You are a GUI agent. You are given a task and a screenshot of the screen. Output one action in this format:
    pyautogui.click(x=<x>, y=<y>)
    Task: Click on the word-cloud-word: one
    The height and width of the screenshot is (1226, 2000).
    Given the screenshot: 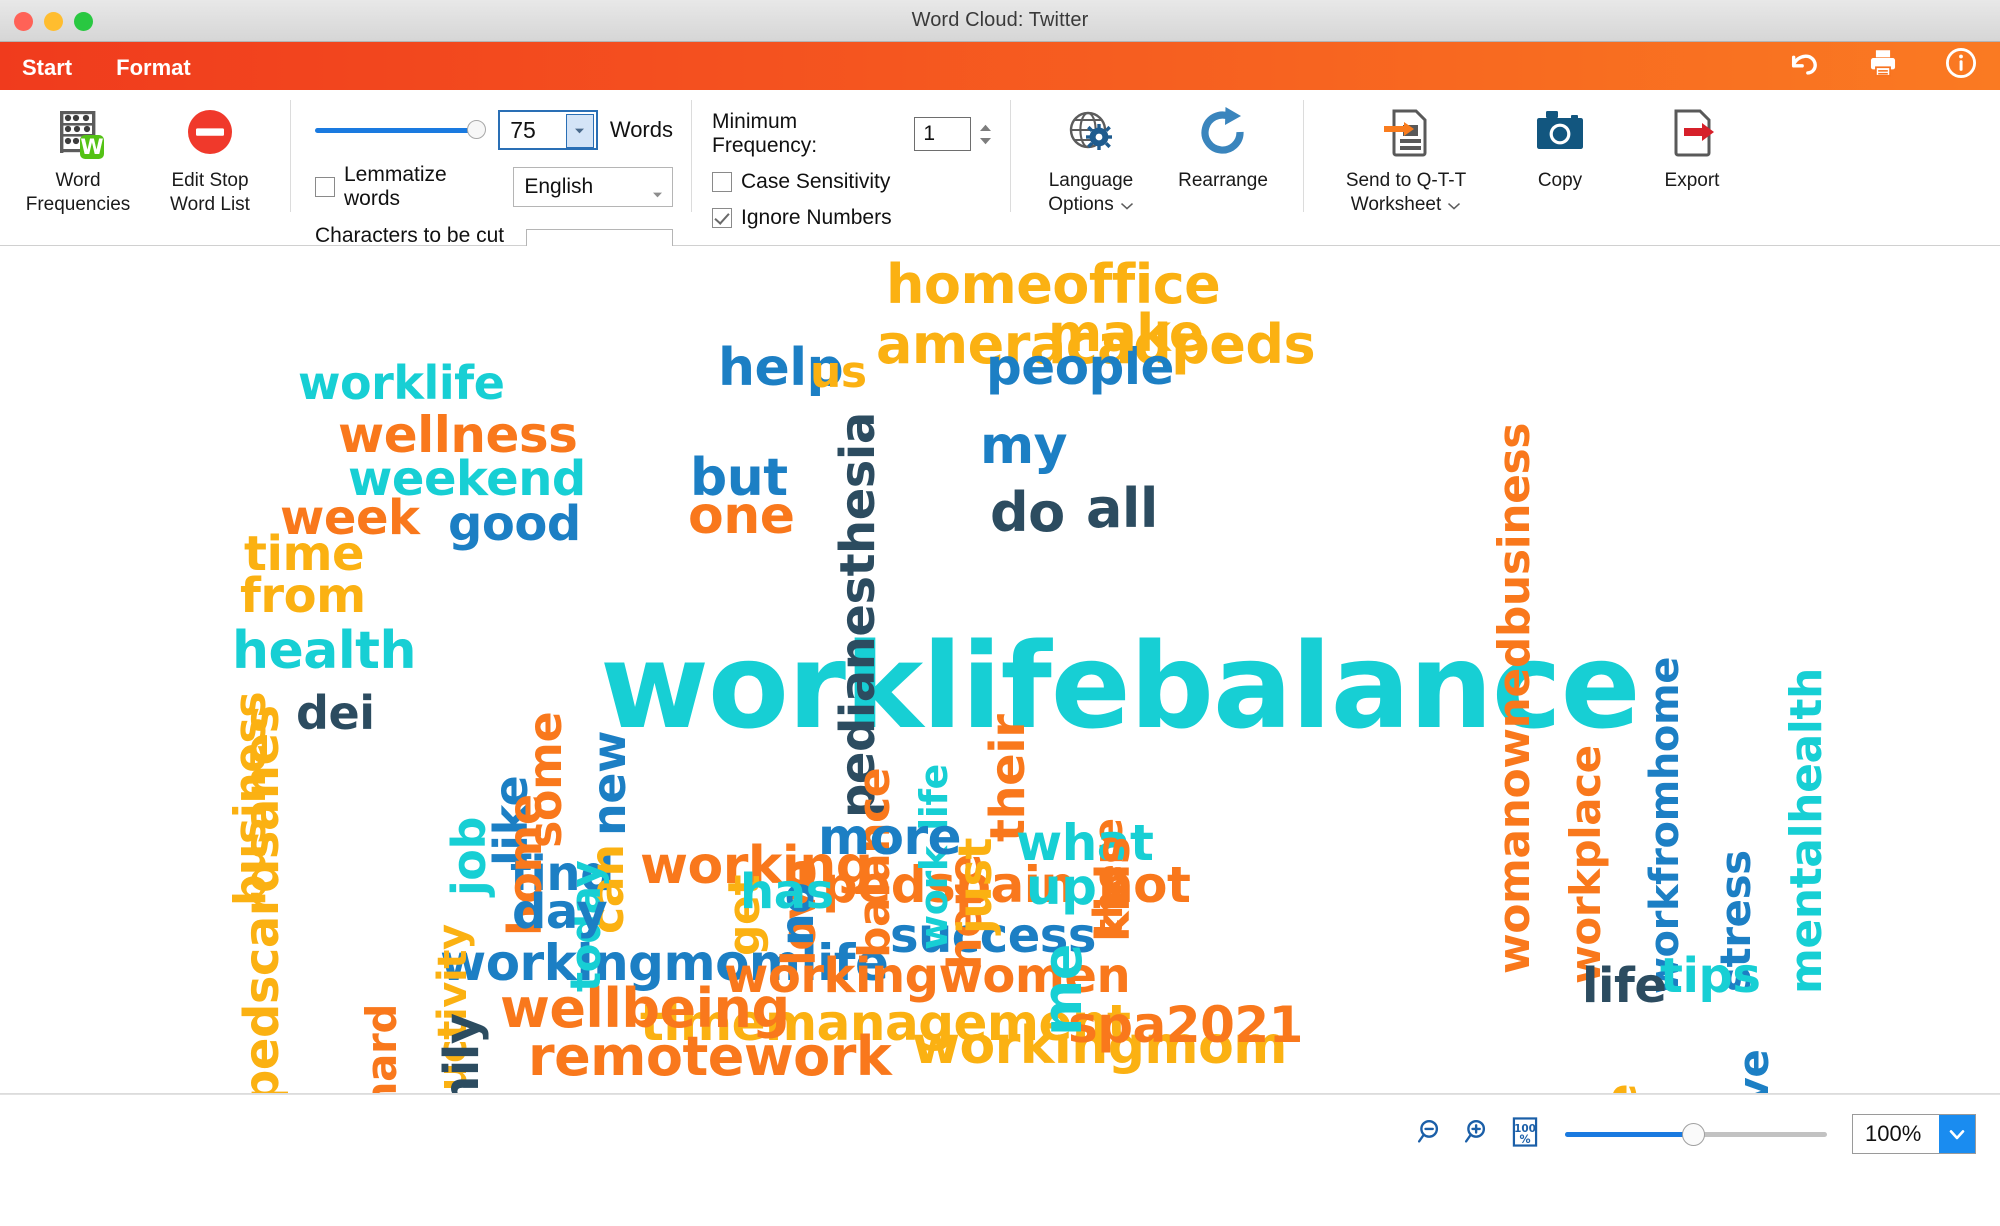 What is the action you would take?
    pyautogui.click(x=741, y=515)
    